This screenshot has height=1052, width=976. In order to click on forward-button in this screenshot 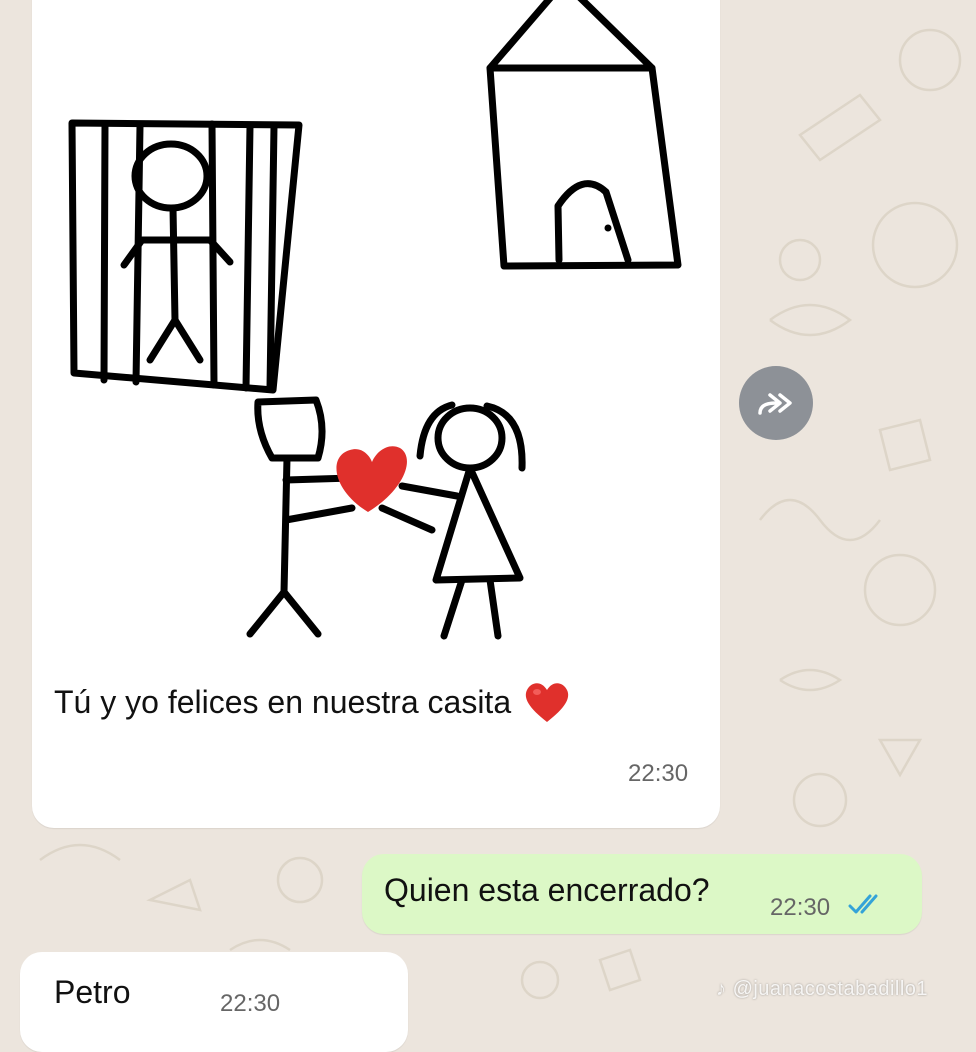, I will do `click(776, 403)`.